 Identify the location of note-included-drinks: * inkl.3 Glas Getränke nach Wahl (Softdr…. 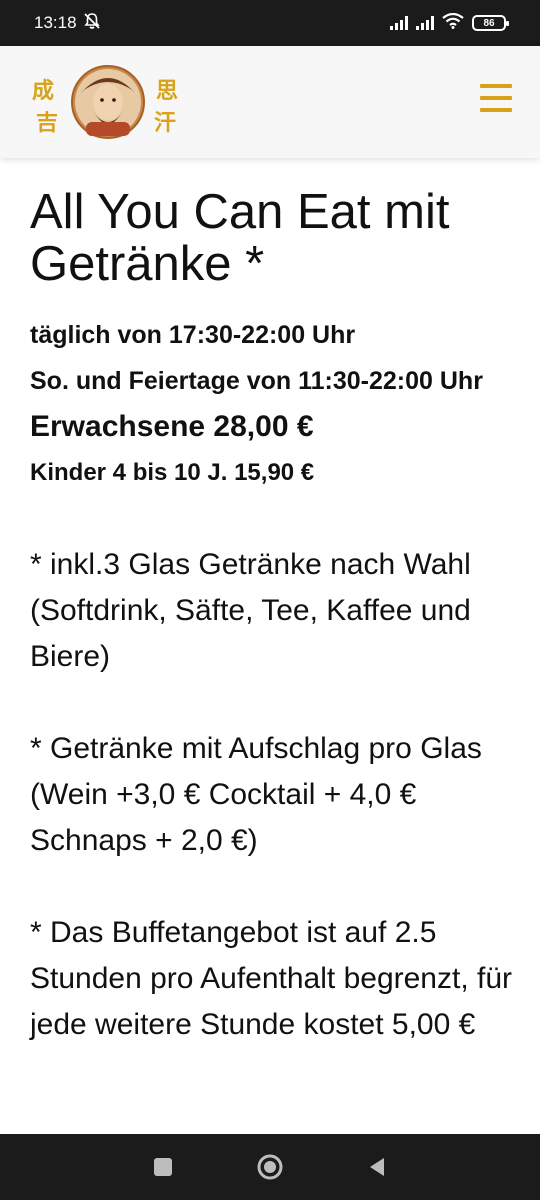
(250, 610).